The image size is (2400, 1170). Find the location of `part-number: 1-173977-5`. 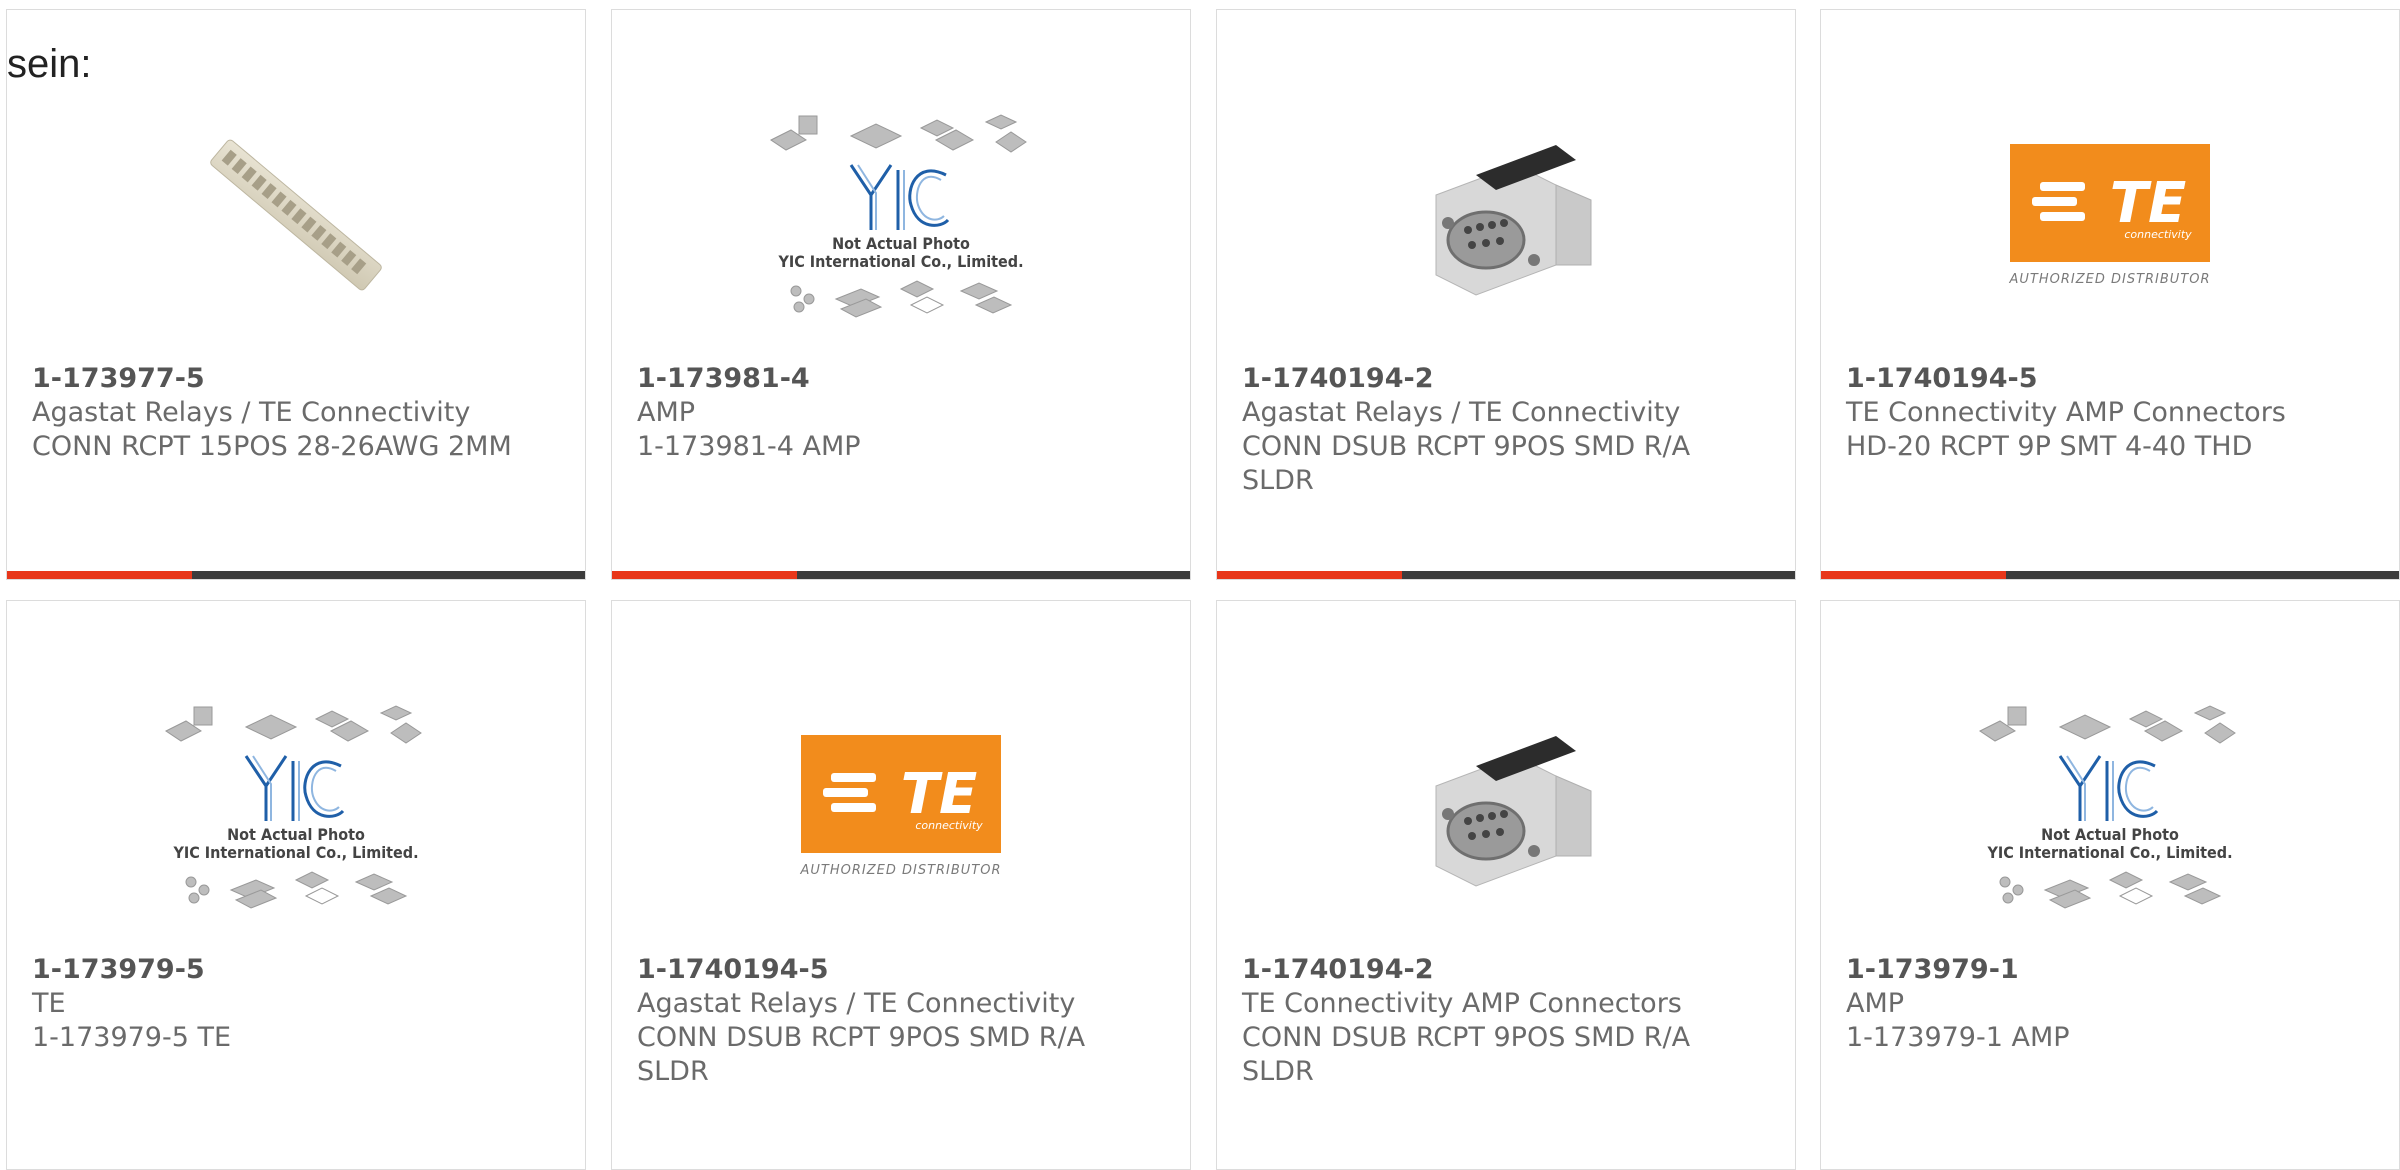

part-number: 1-173977-5 is located at coordinates (292, 379).